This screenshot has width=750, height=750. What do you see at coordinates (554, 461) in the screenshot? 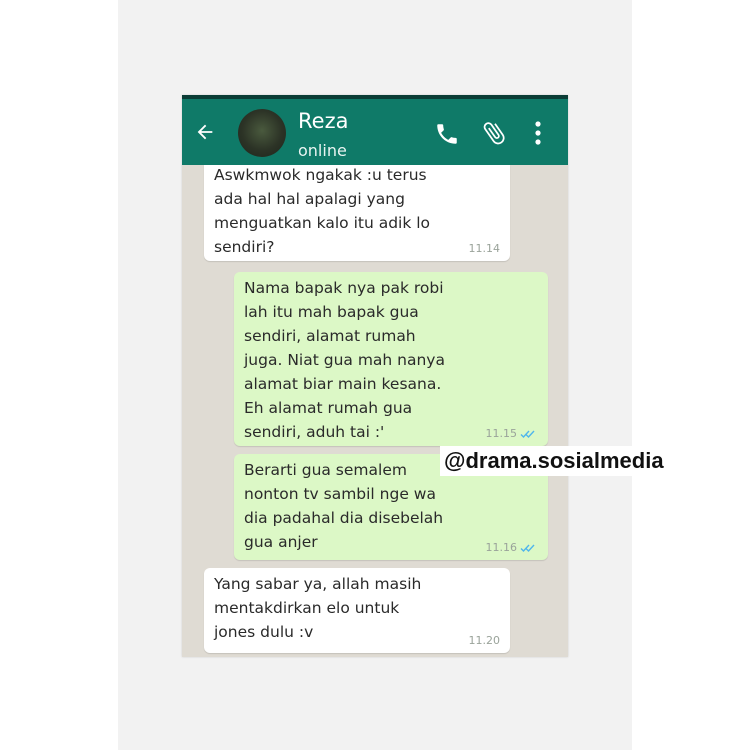
I see `watermark-label: @drama.sosialmedia` at bounding box center [554, 461].